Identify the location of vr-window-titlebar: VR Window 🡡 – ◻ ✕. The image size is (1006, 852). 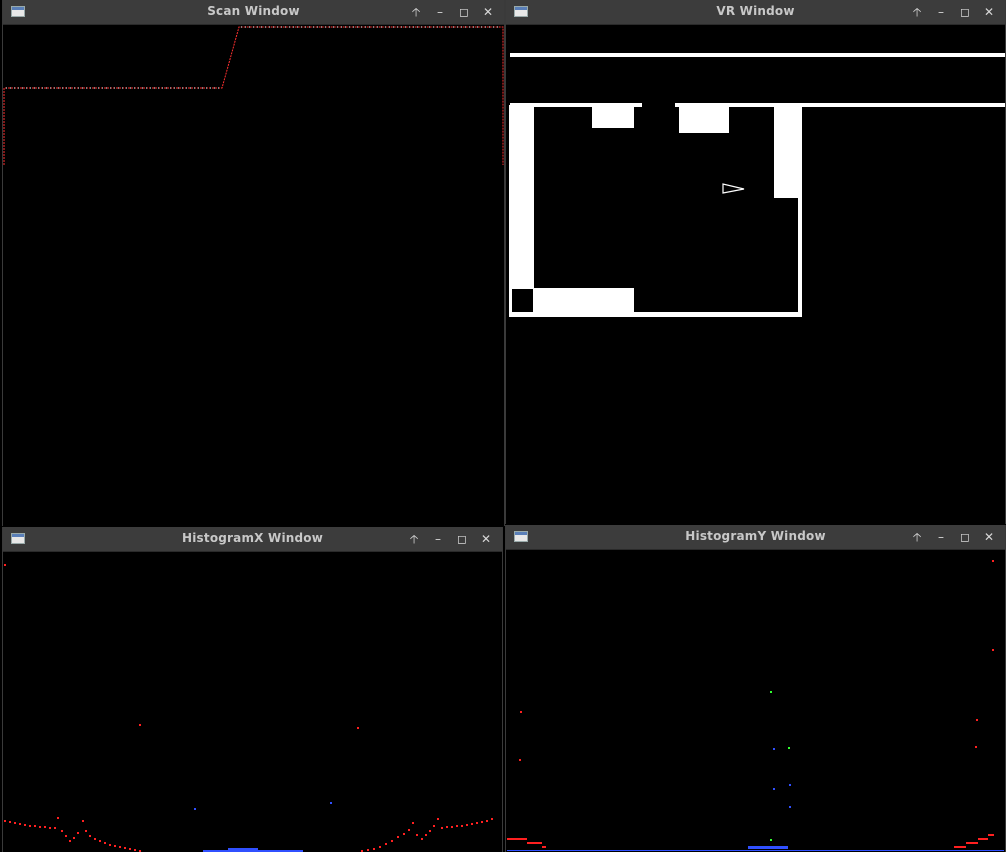
(755, 12).